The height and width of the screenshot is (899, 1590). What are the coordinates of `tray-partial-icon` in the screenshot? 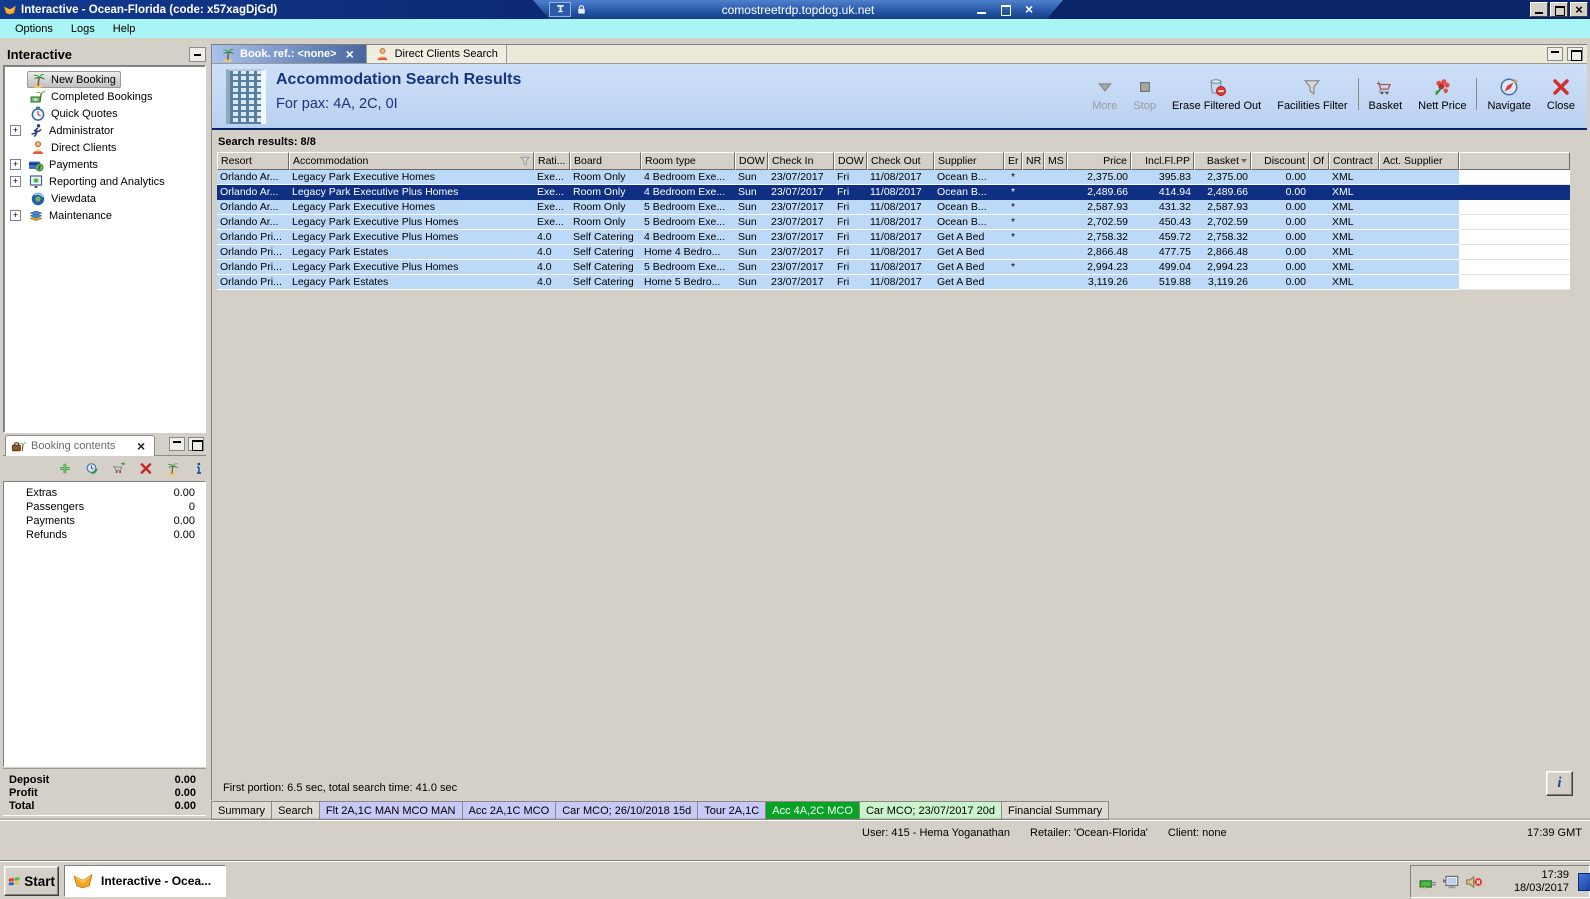 It's located at (1584, 881).